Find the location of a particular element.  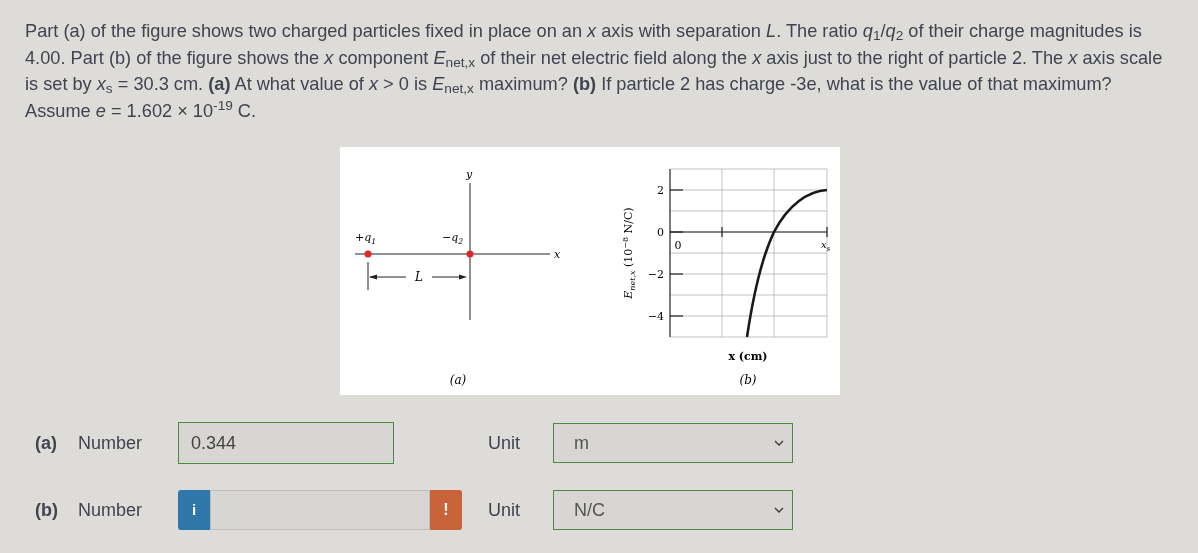

number-field: 0.344 is located at coordinates (286, 443).